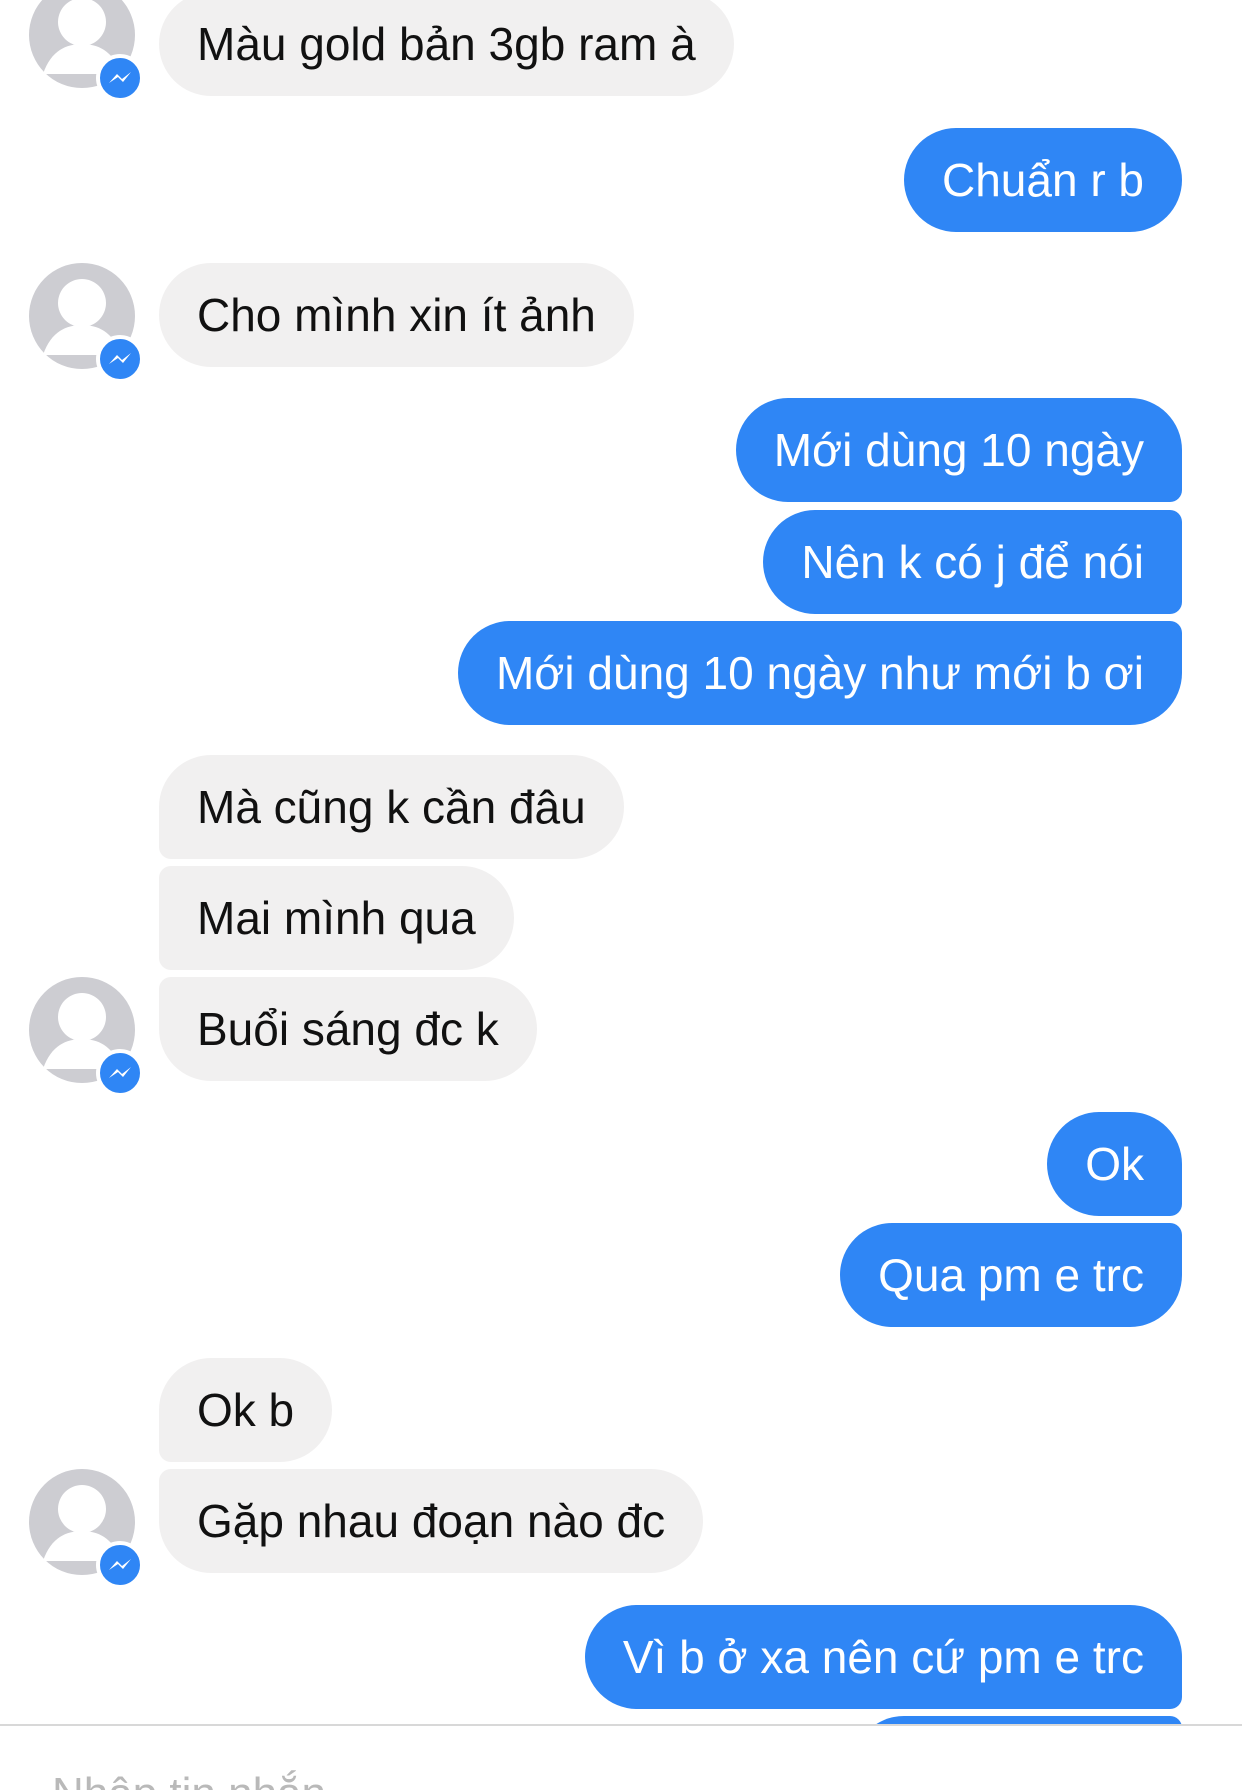  I want to click on message-input, so click(602, 1779).